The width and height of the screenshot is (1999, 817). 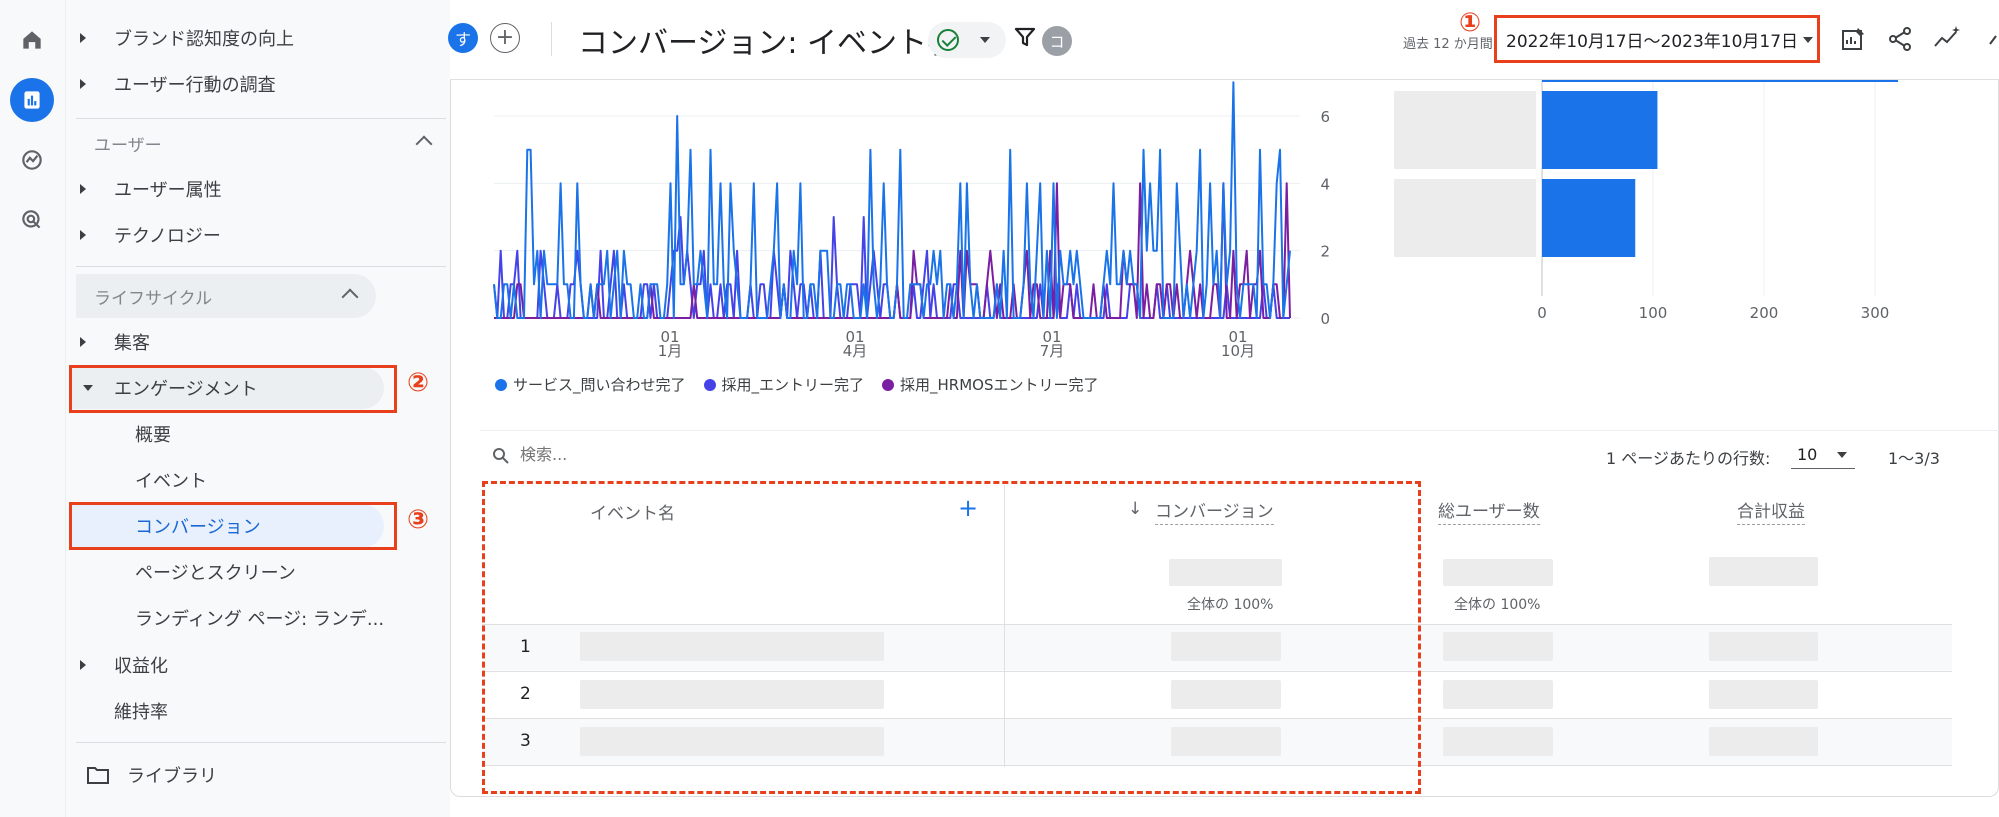 What do you see at coordinates (1764, 313) in the screenshot?
I see `x-tick-label: 200` at bounding box center [1764, 313].